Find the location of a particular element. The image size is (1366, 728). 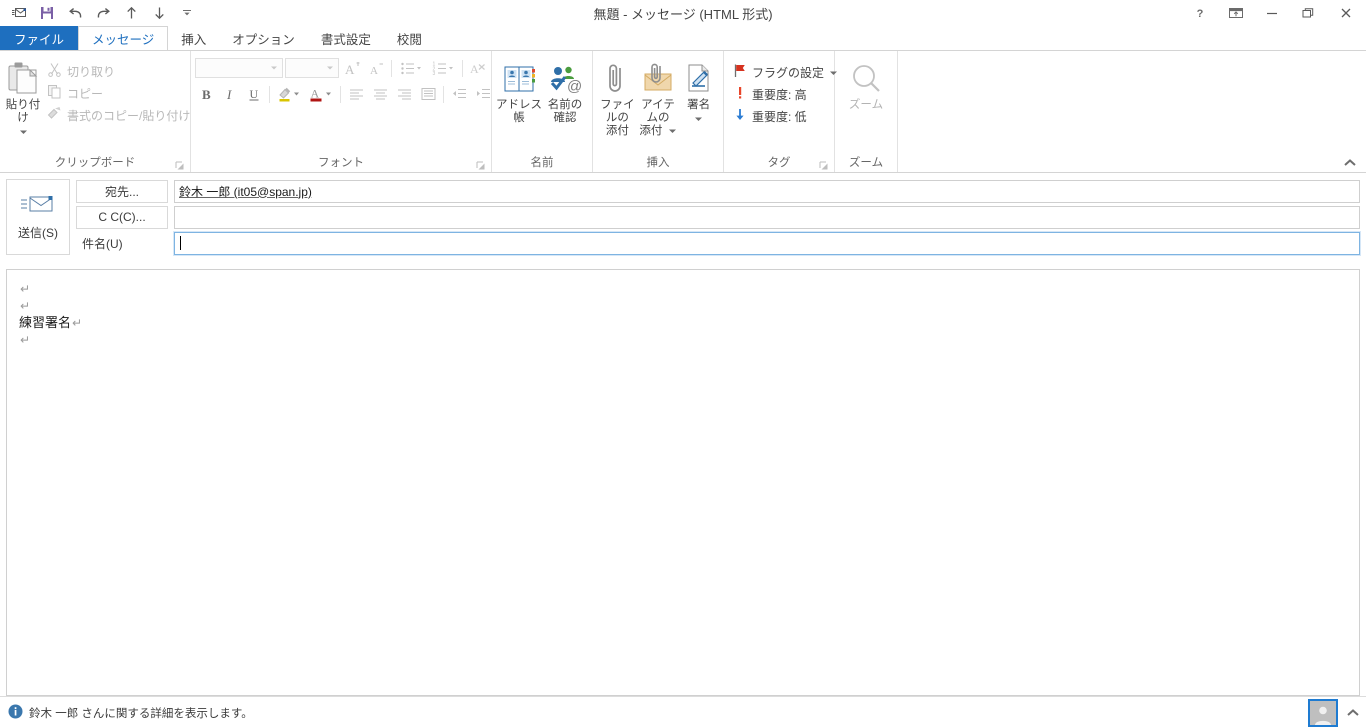

font-name-combobox is located at coordinates (239, 68).